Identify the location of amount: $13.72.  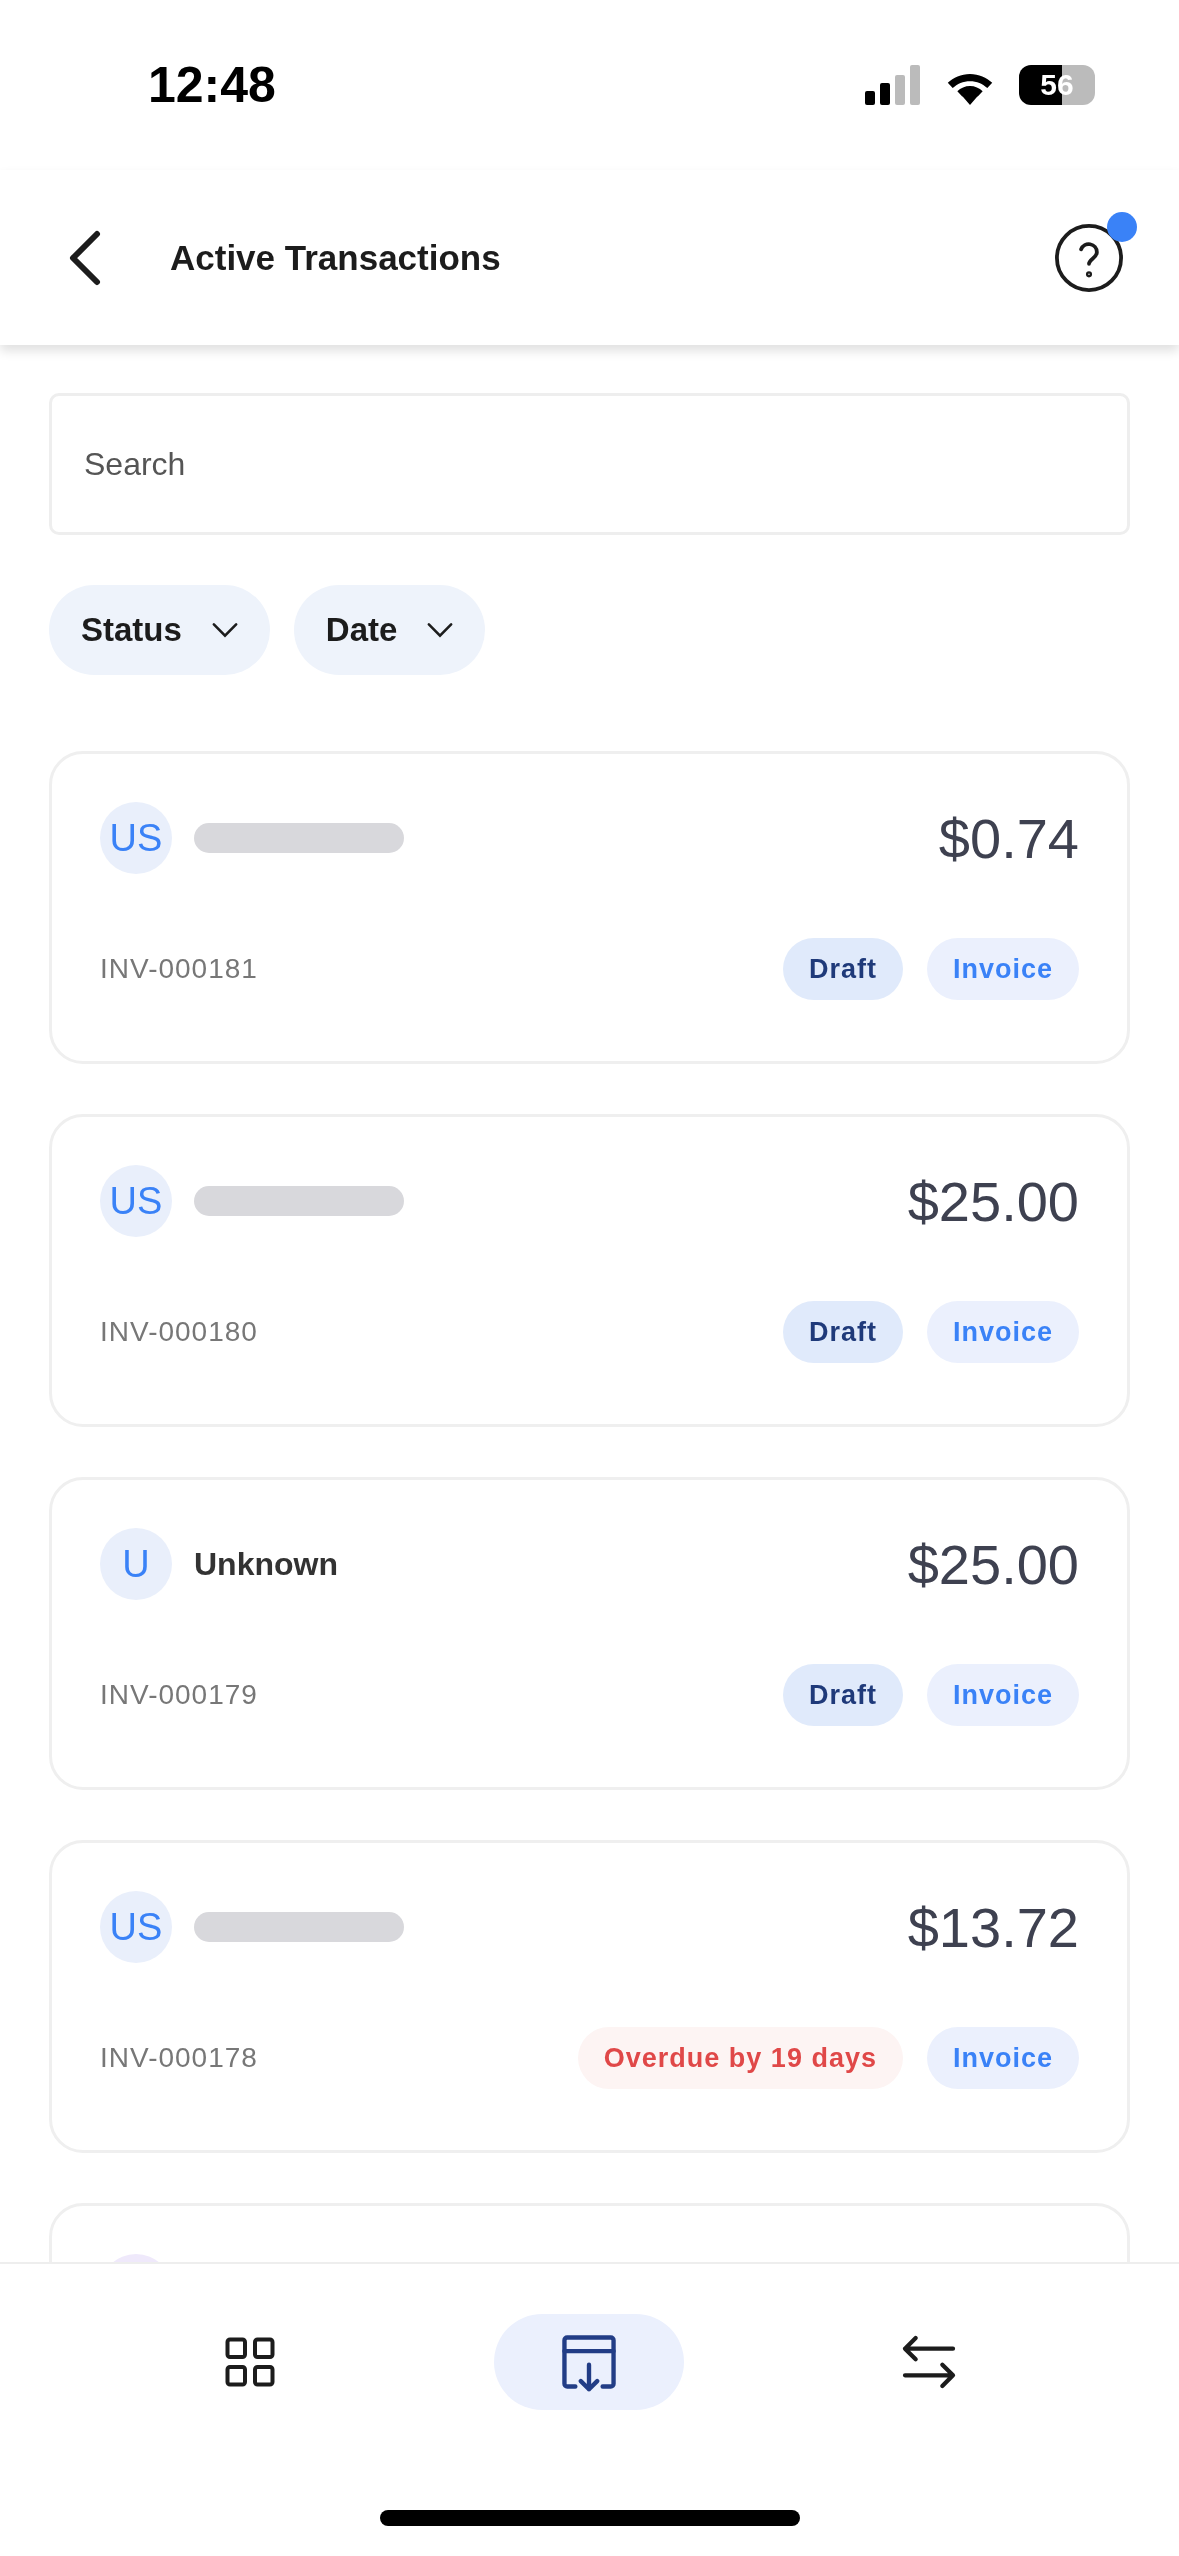
(993, 1927).